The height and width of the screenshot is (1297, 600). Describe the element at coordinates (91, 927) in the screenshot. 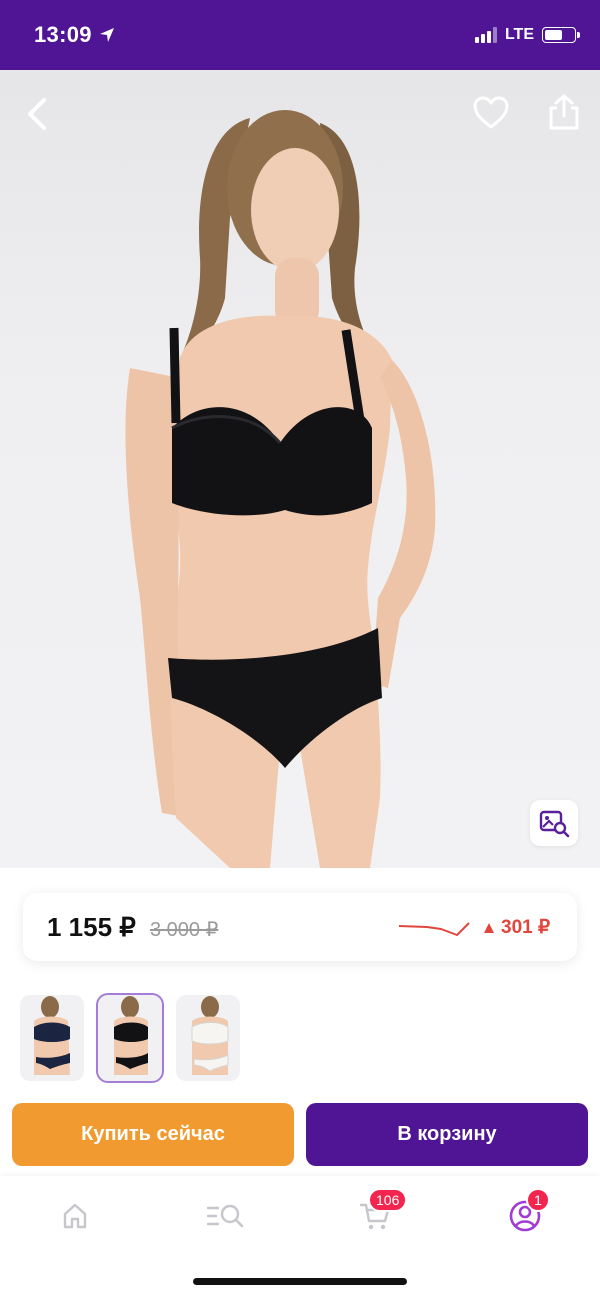

I see `current-price: 1 155 ₽` at that location.